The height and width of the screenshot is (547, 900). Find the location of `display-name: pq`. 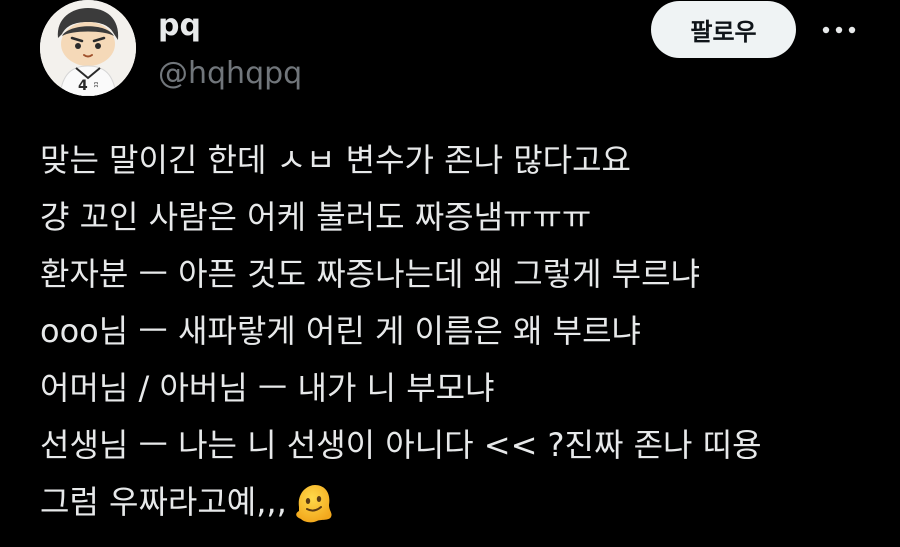

display-name: pq is located at coordinates (179, 26).